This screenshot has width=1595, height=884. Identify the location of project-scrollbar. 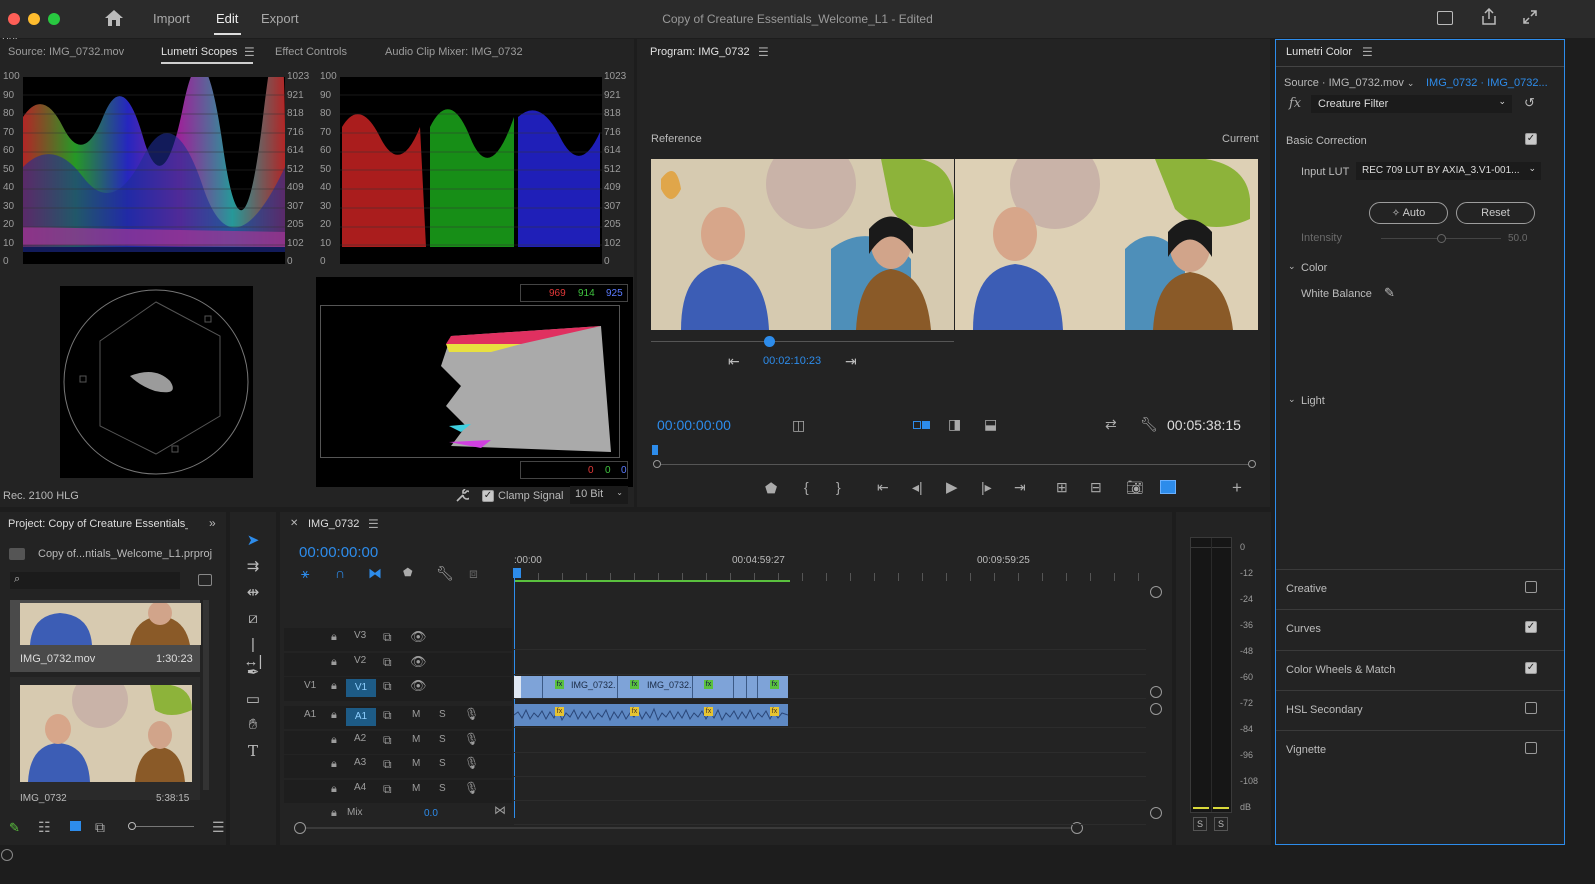
(206, 695).